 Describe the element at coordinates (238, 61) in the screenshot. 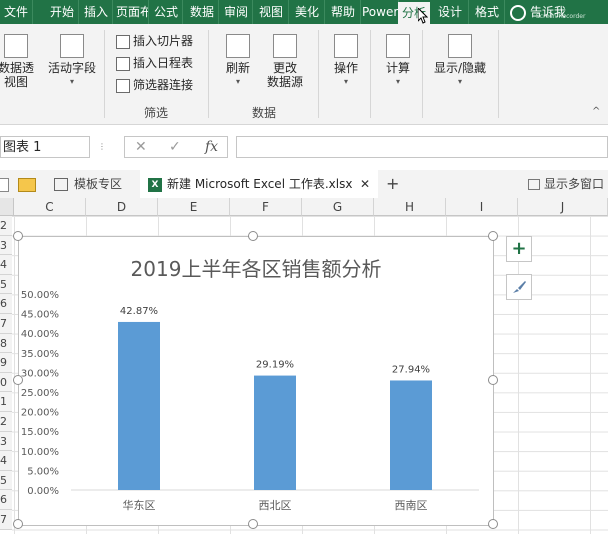

I see `refresh-button: 刷新 ▾` at that location.